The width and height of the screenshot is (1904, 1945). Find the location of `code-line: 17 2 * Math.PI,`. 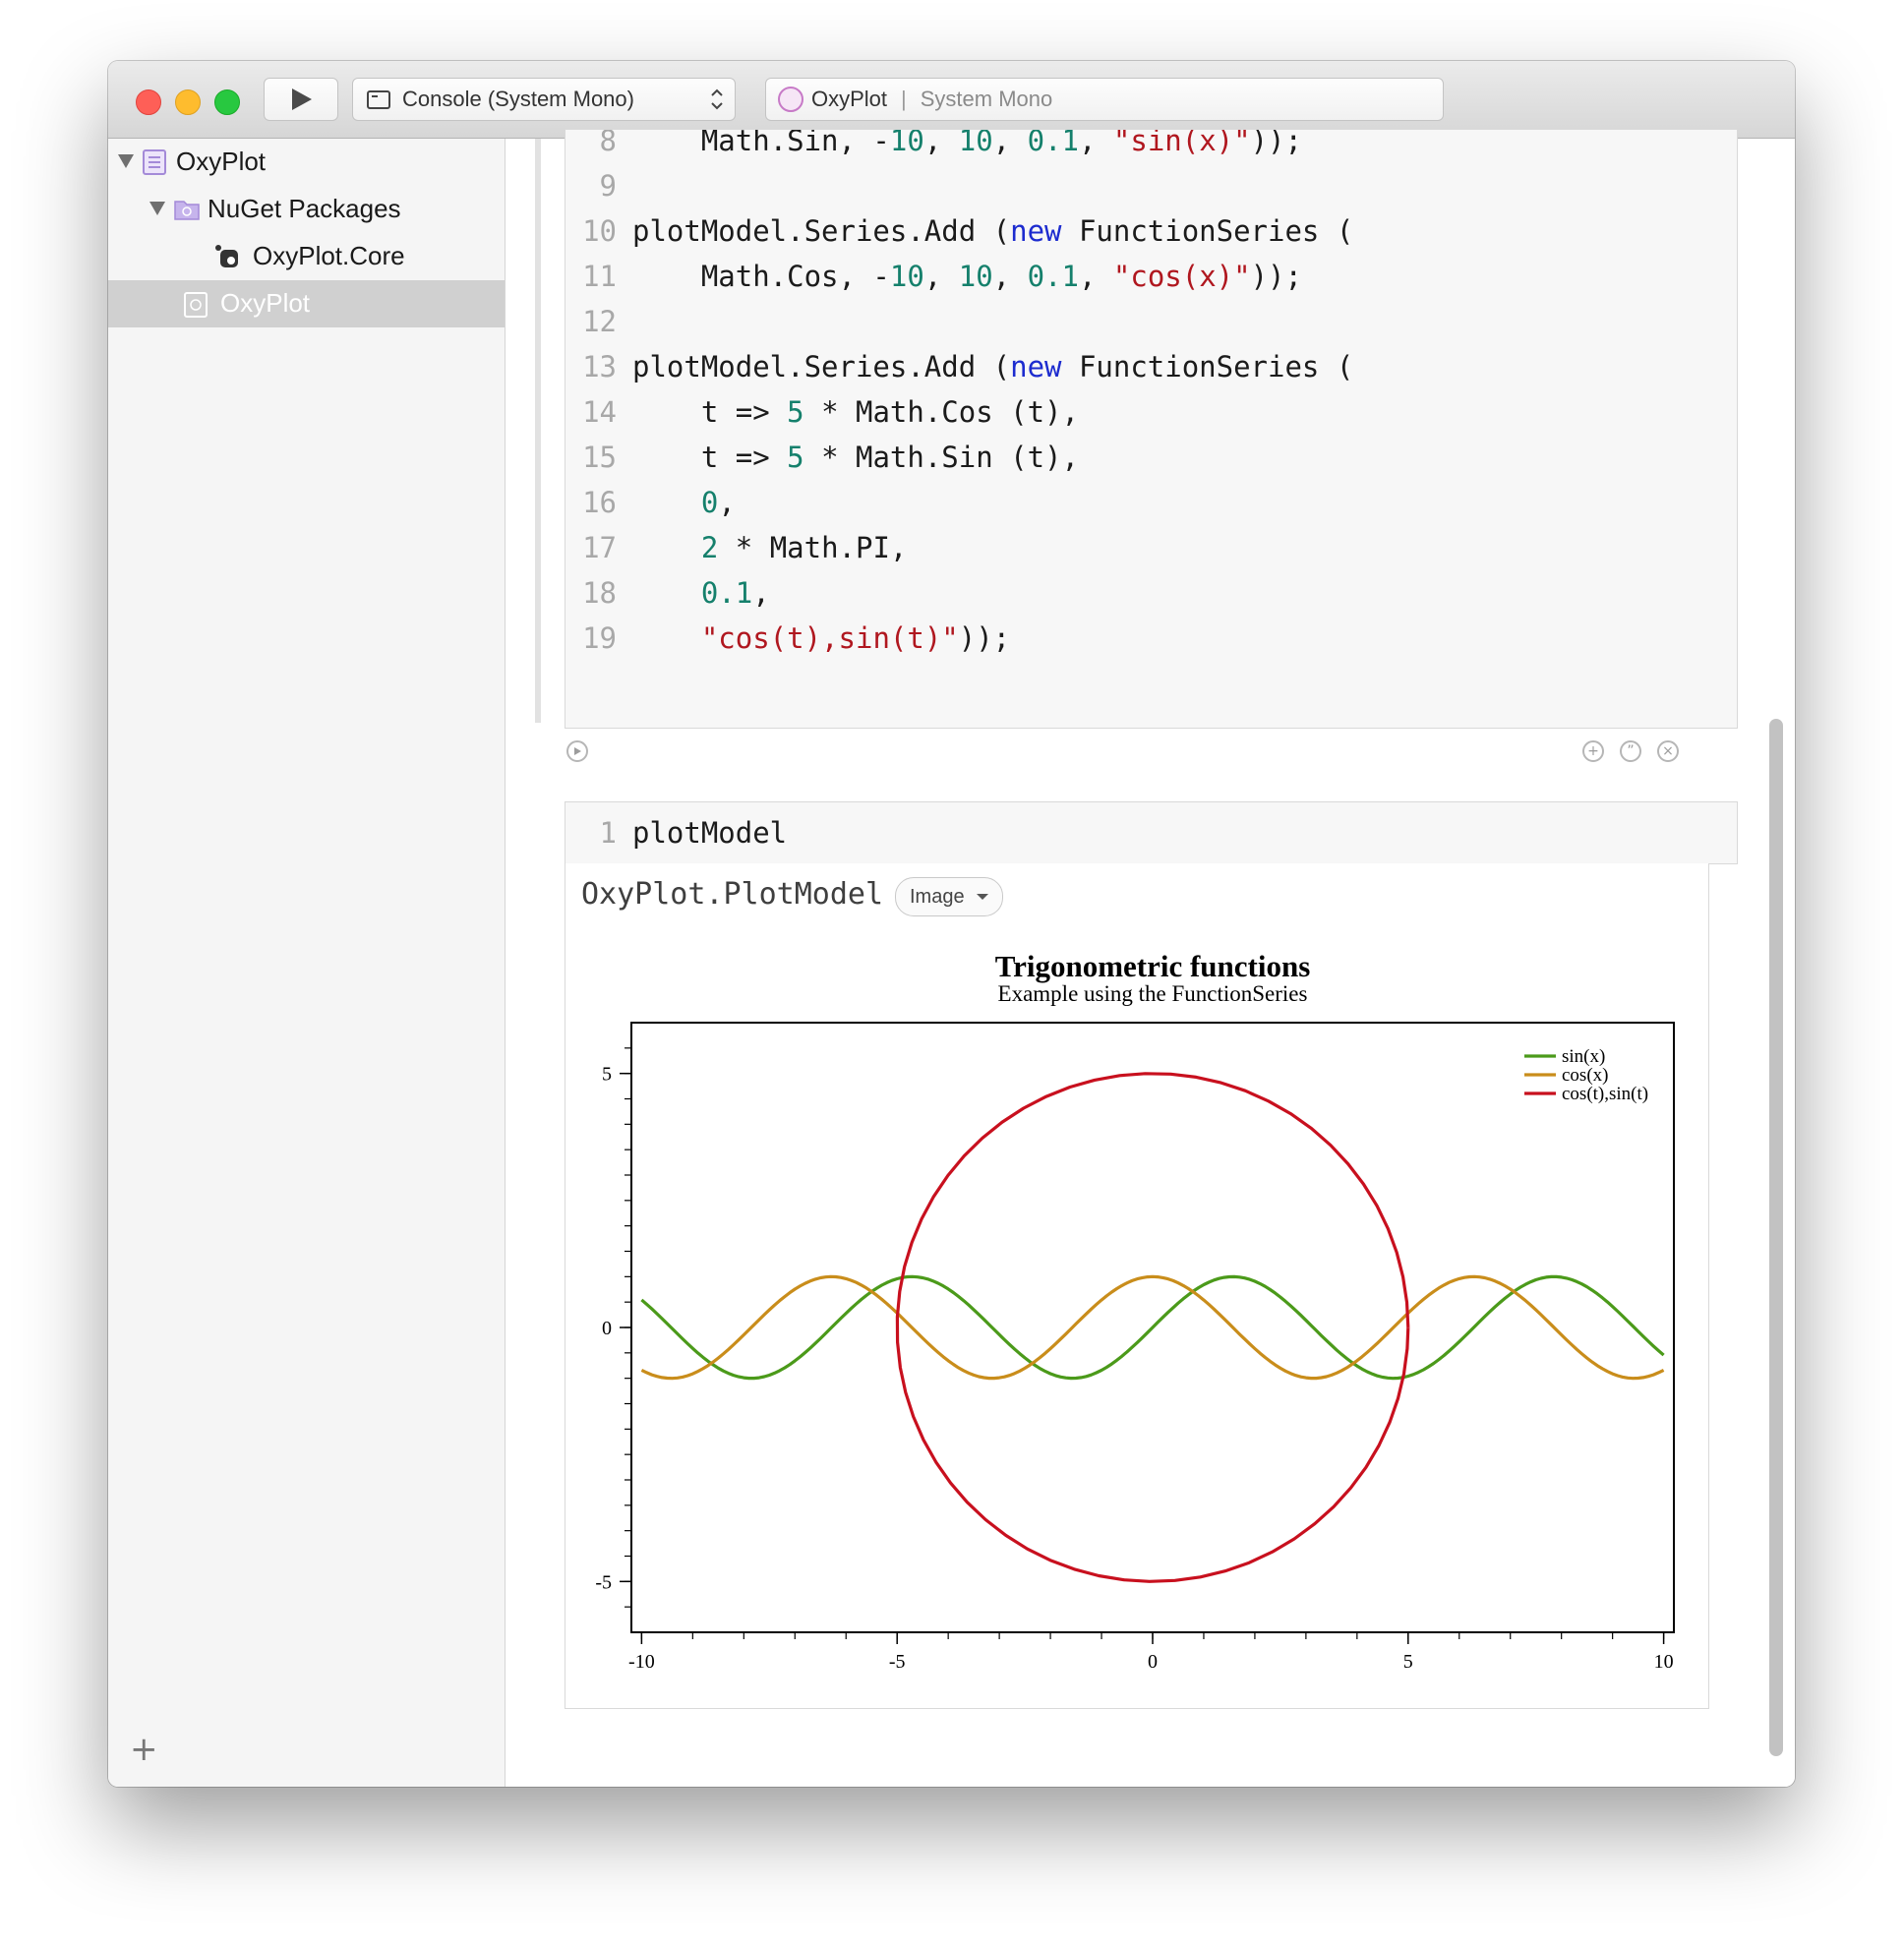

code-line: 17 2 * Math.PI, is located at coordinates (736, 548).